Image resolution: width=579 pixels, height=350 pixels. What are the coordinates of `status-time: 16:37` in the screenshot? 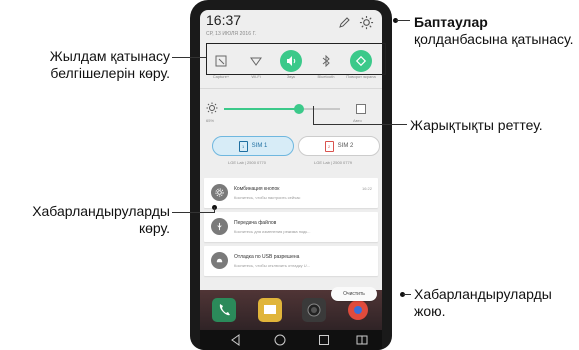 It's located at (224, 20).